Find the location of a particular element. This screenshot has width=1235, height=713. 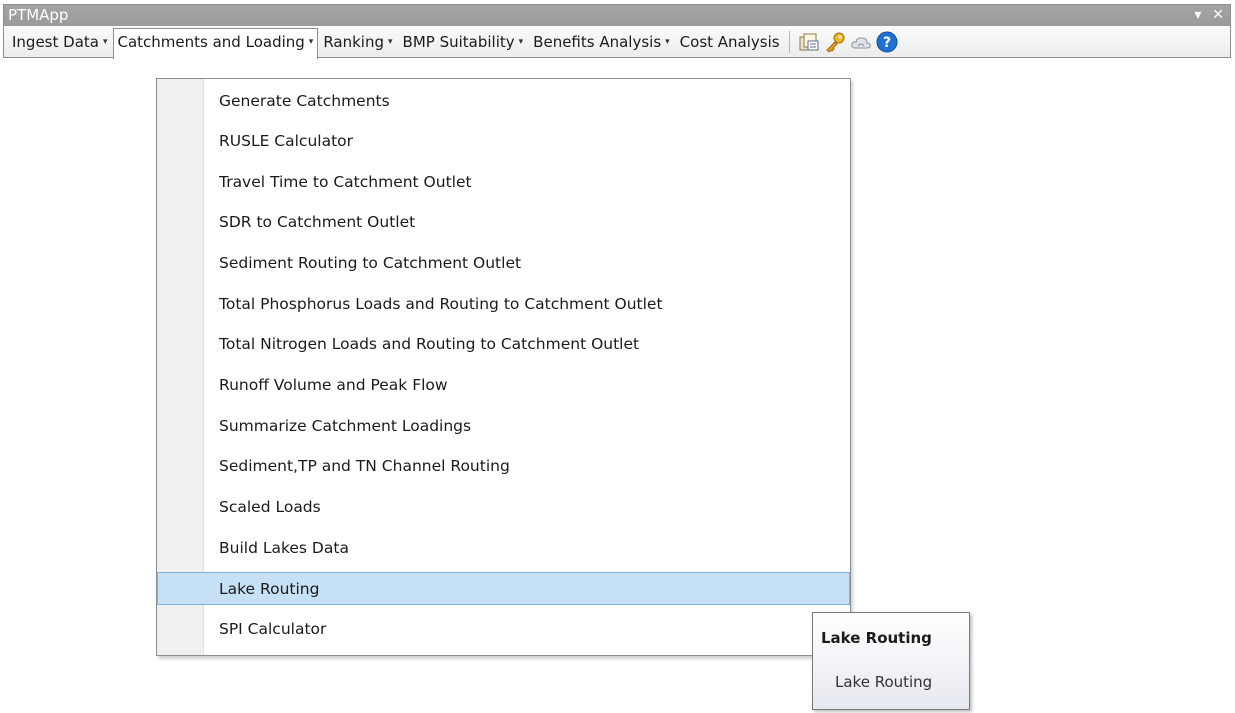

cloud-icon is located at coordinates (861, 42).